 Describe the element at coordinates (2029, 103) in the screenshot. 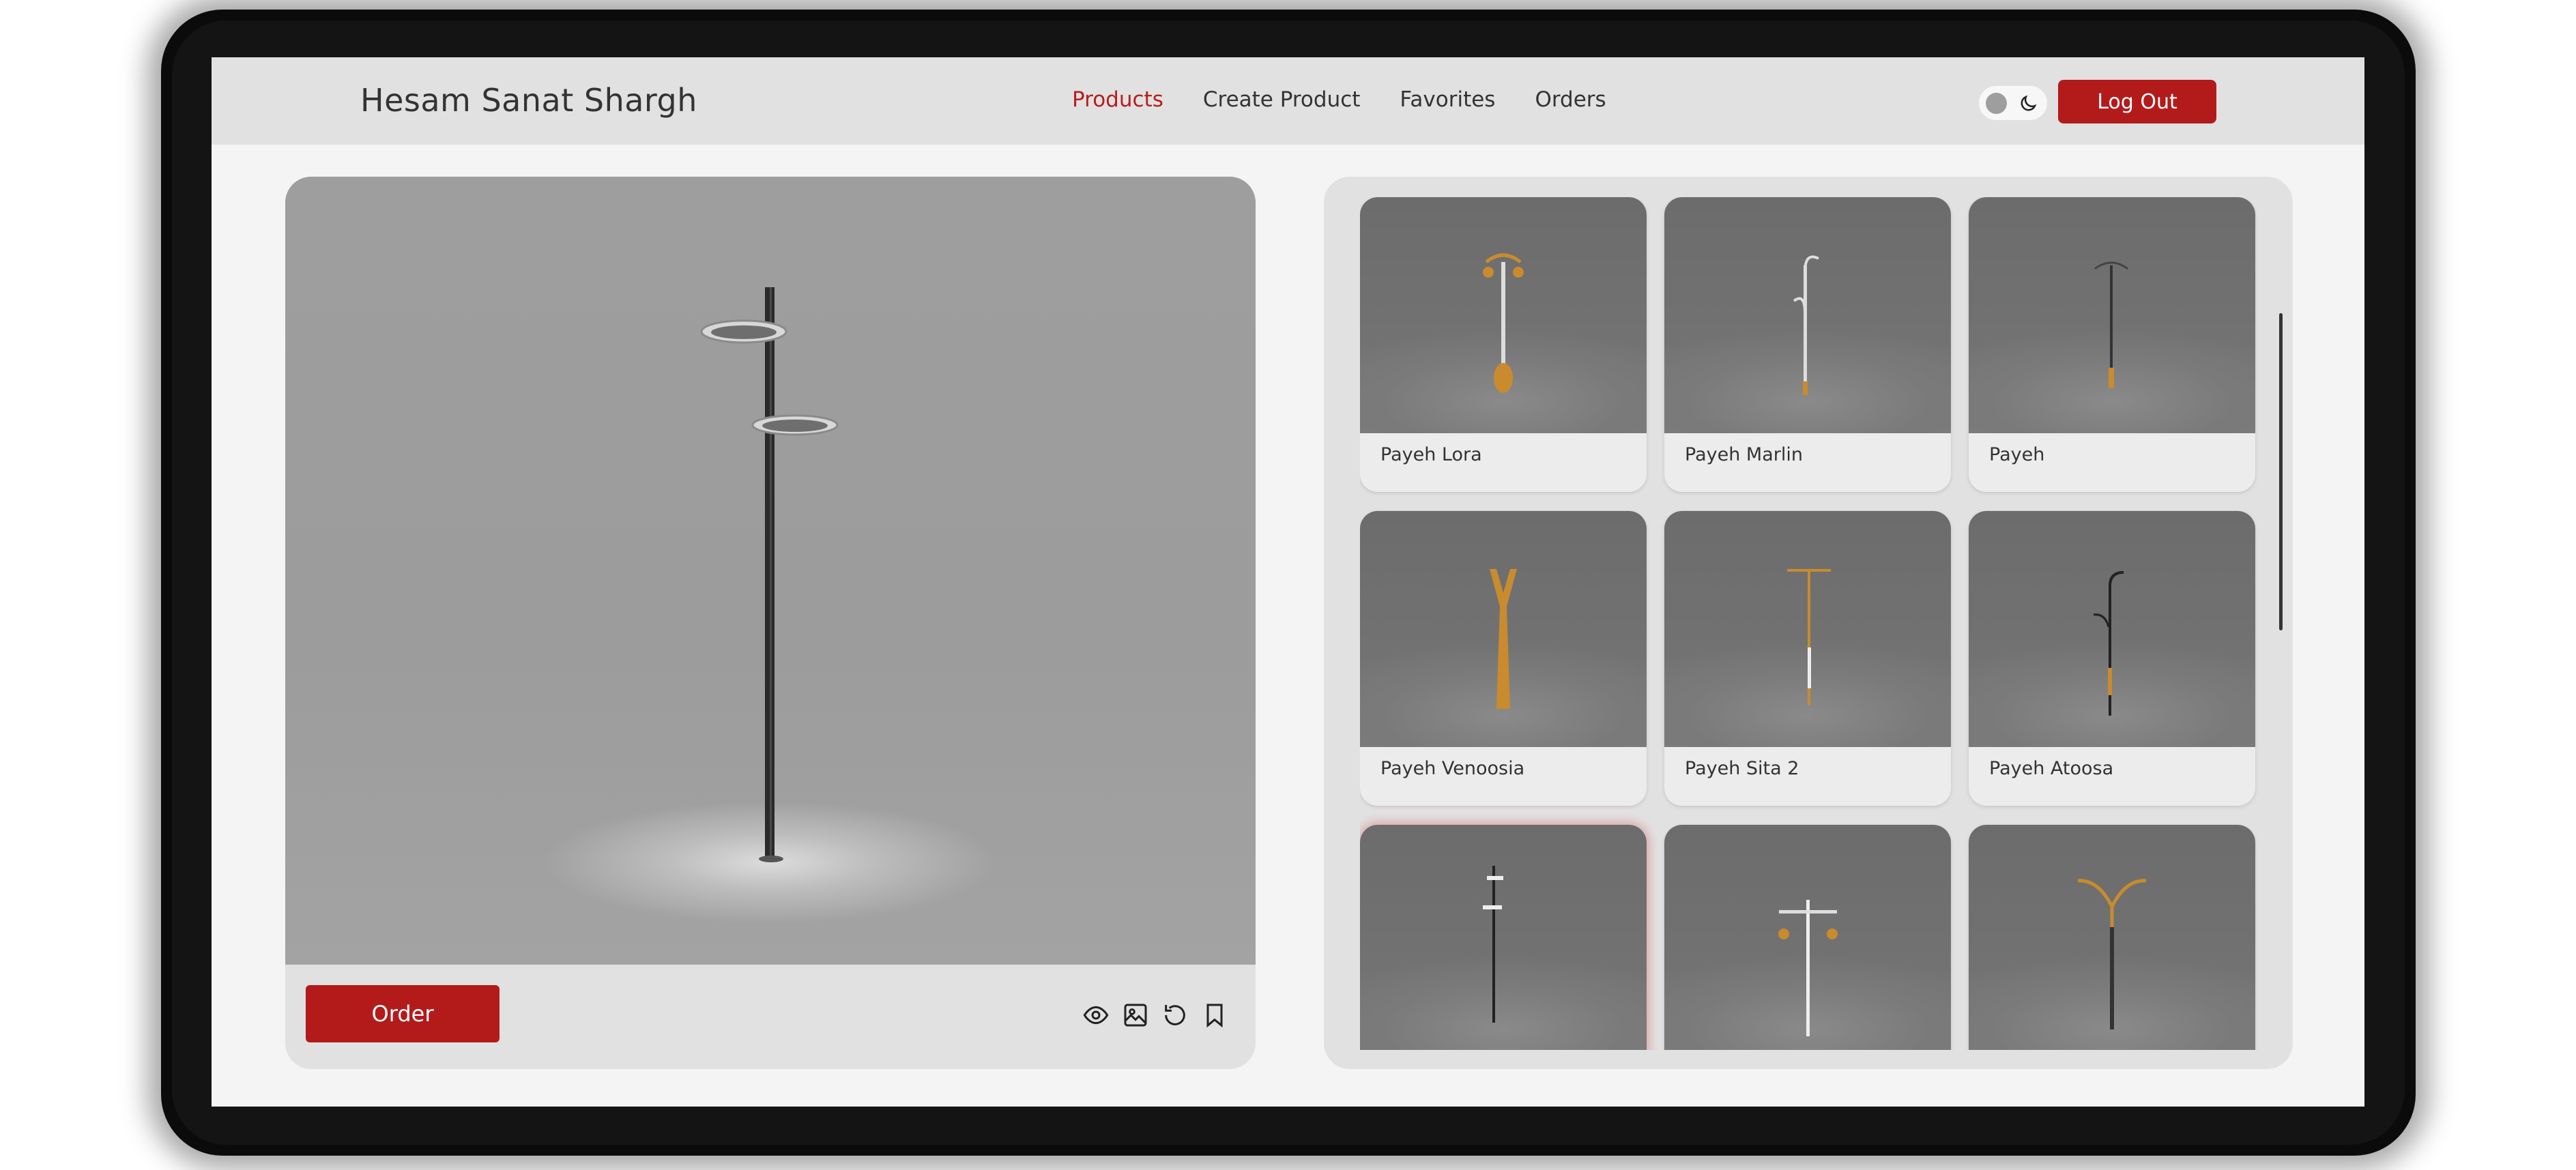

I see `moon-icon` at that location.